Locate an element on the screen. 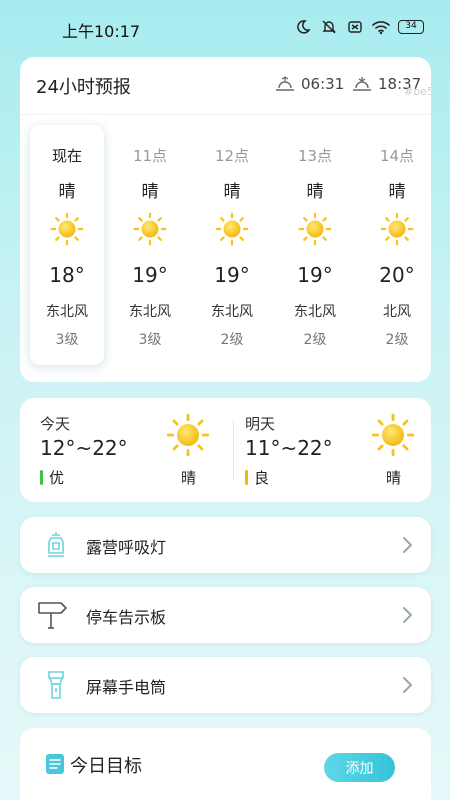 This screenshot has width=450, height=800. day-label: 明天 is located at coordinates (260, 424).